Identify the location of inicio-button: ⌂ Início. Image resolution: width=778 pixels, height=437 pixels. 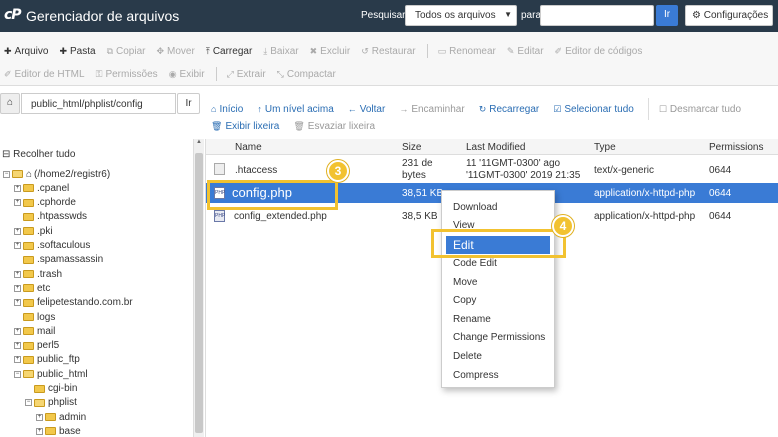
(227, 109).